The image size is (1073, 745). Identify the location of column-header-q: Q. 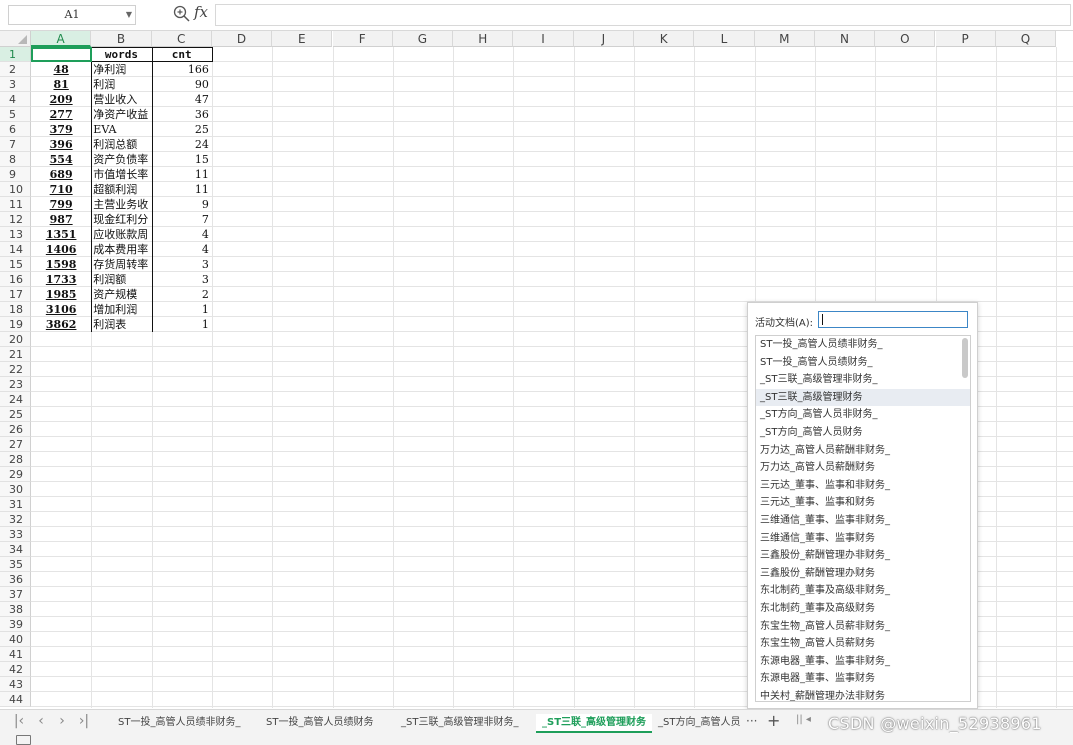
(1026, 39).